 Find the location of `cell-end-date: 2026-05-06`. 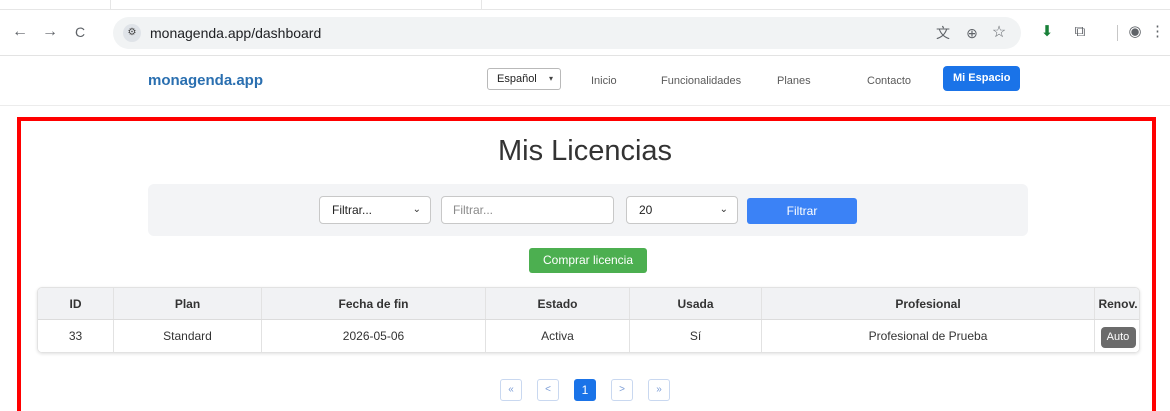

cell-end-date: 2026-05-06 is located at coordinates (374, 336).